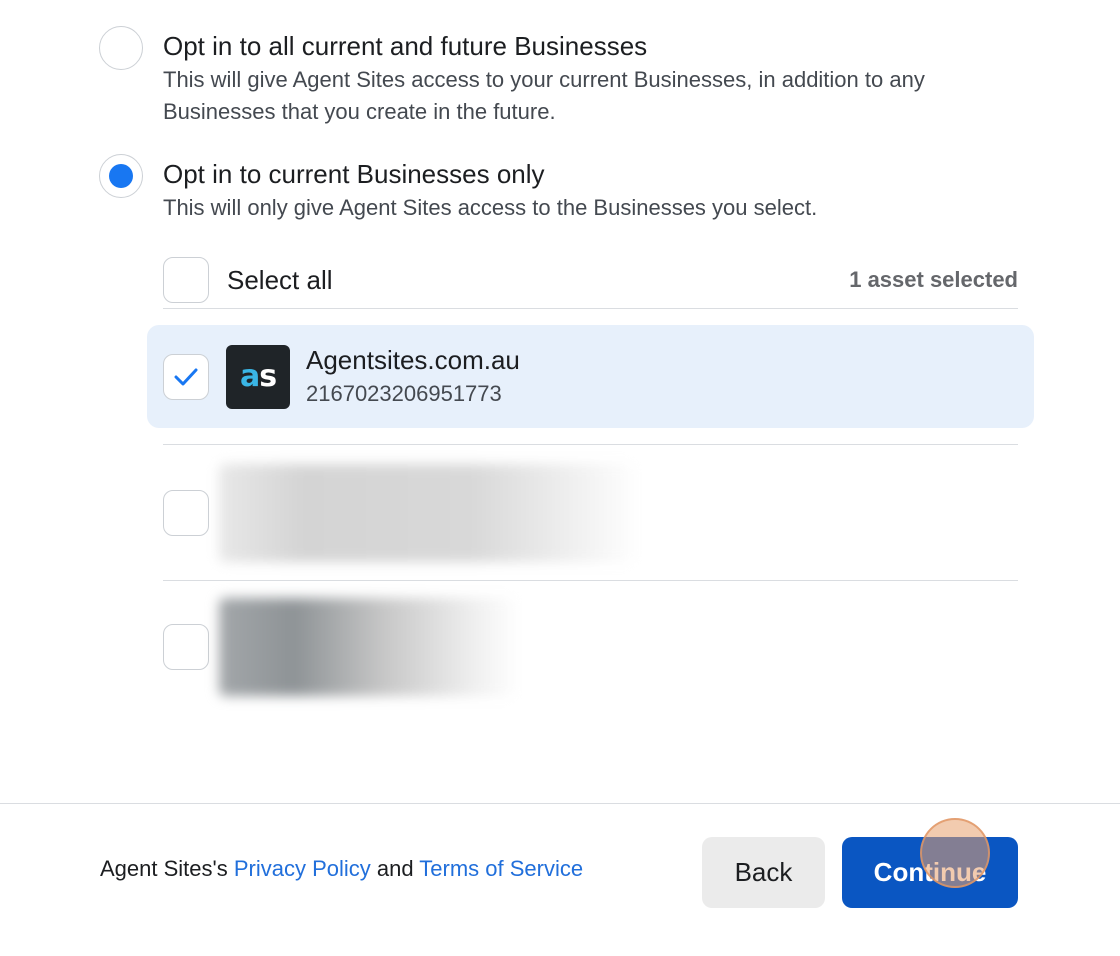 Image resolution: width=1120 pixels, height=956 pixels. I want to click on select-all-checkbox, so click(186, 280).